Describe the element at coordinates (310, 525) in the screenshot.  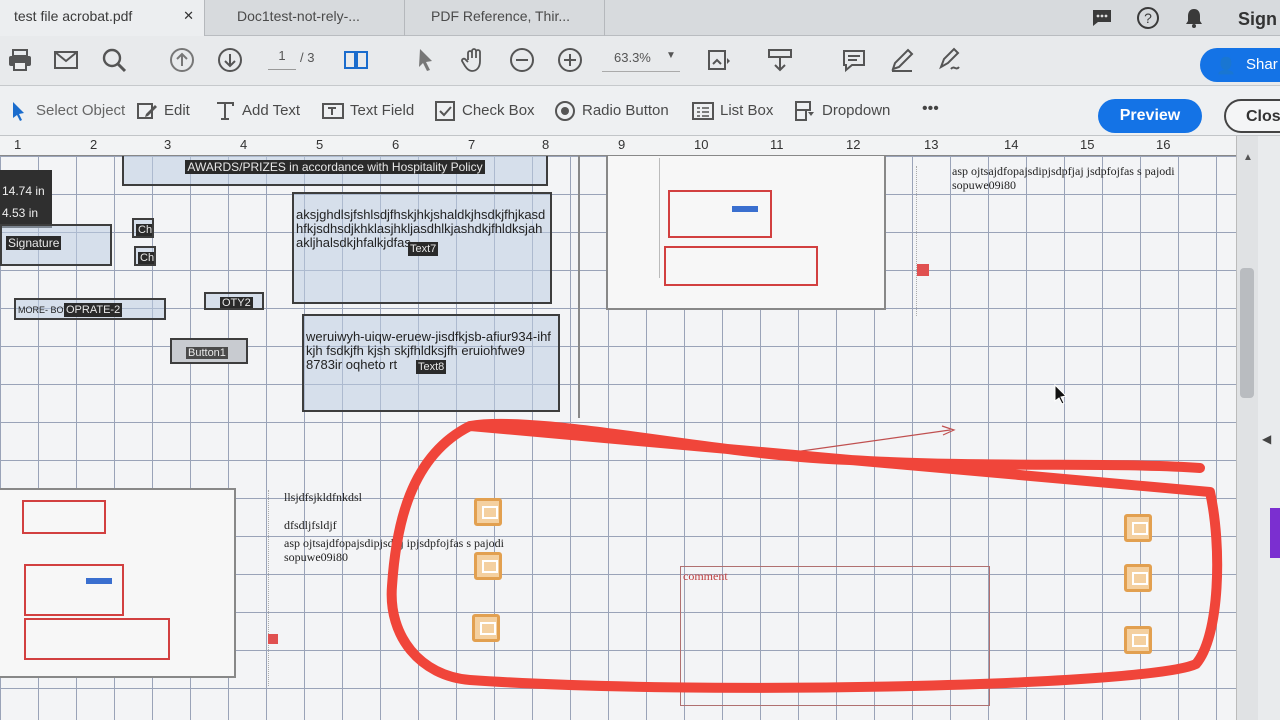
I see `lower-text-2: dfsdljfsldjf` at that location.